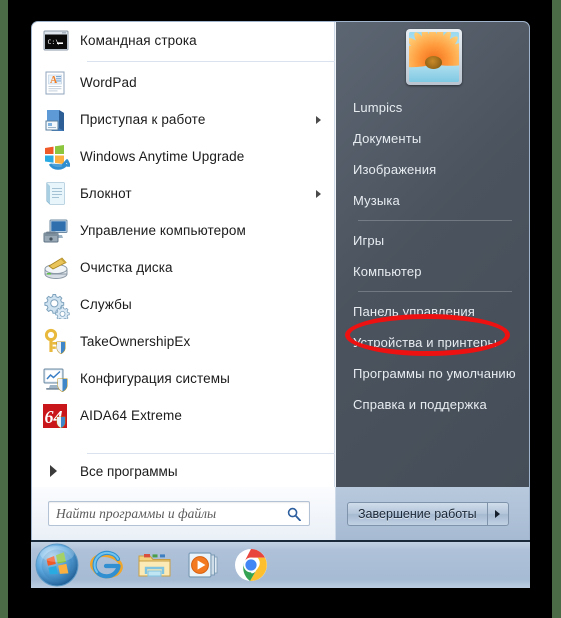 The image size is (561, 618). I want to click on shutdown-area: Завершение работы, so click(432, 513).